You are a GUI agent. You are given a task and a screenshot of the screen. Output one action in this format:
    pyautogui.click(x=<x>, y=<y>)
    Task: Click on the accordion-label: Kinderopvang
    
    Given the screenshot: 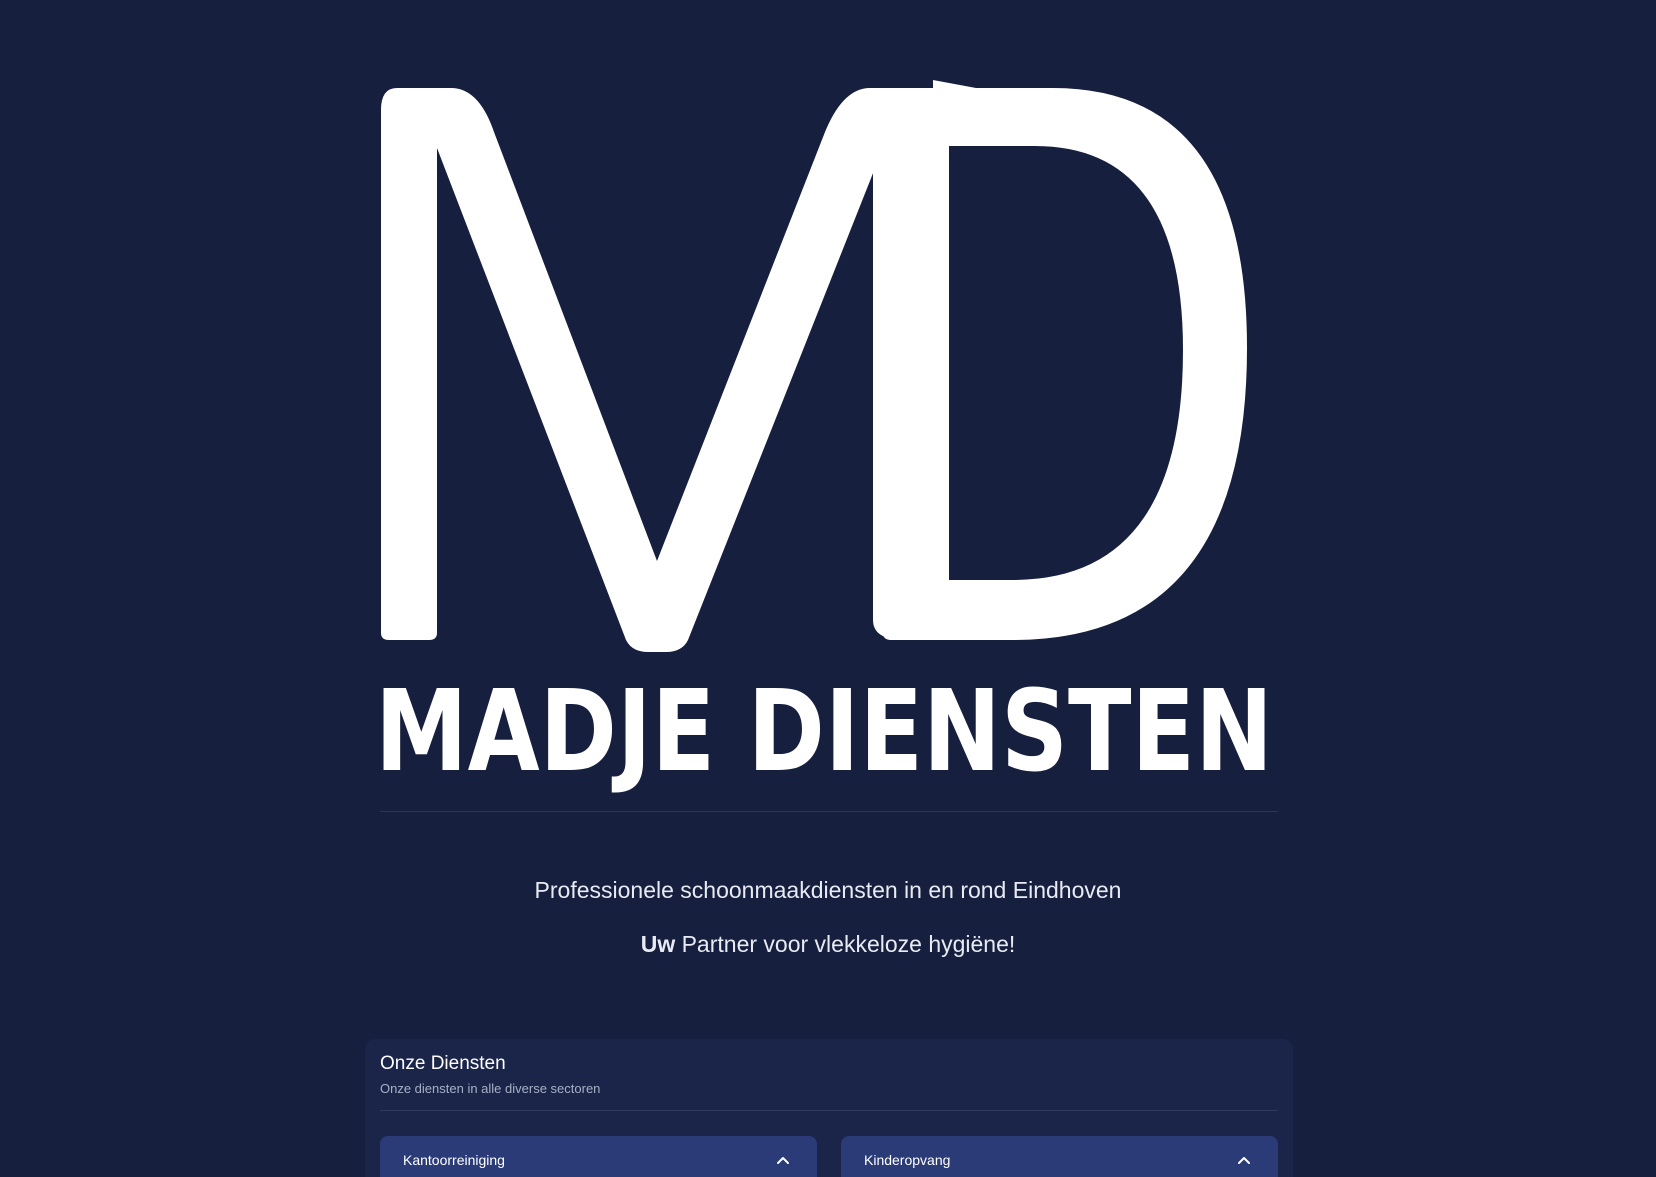 What is the action you would take?
    pyautogui.click(x=907, y=1160)
    